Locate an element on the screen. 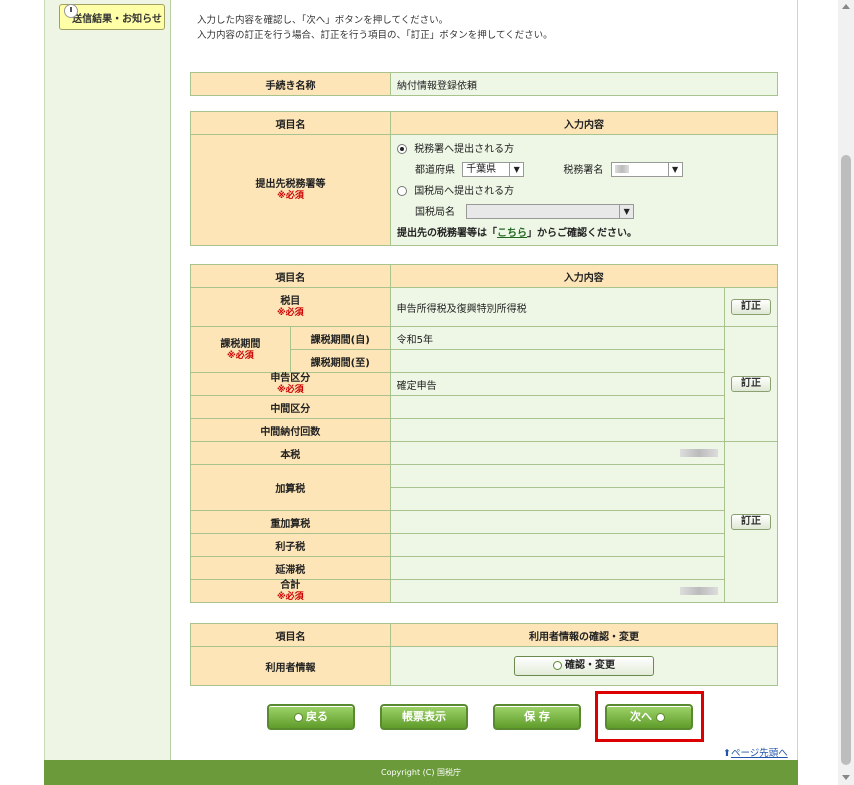 The image size is (854, 785). page-top-link-wrap: ⬆ページ先頭へ is located at coordinates (755, 752).